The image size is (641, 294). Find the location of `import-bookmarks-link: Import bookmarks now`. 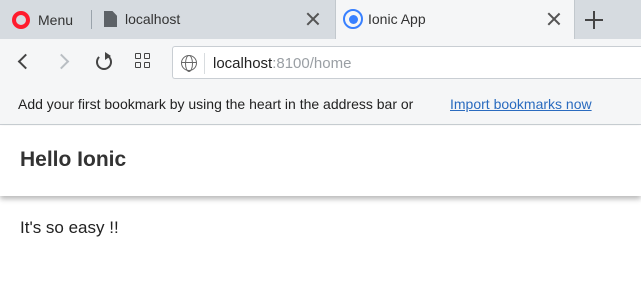

import-bookmarks-link: Import bookmarks now is located at coordinates (521, 104).